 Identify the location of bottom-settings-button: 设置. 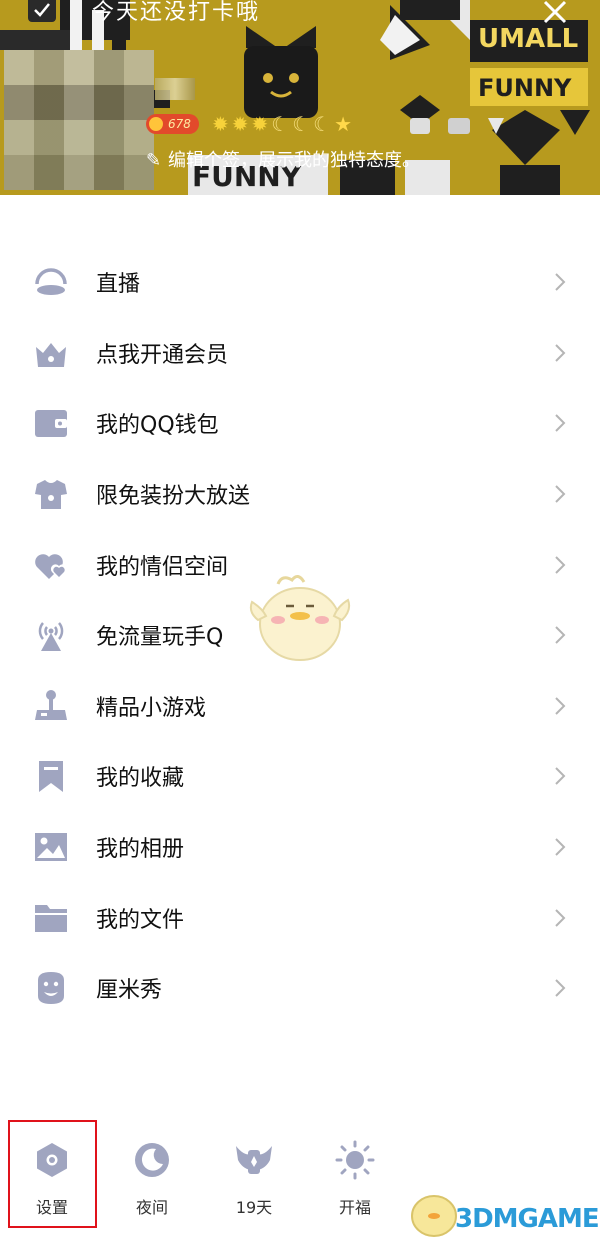
(52, 1179).